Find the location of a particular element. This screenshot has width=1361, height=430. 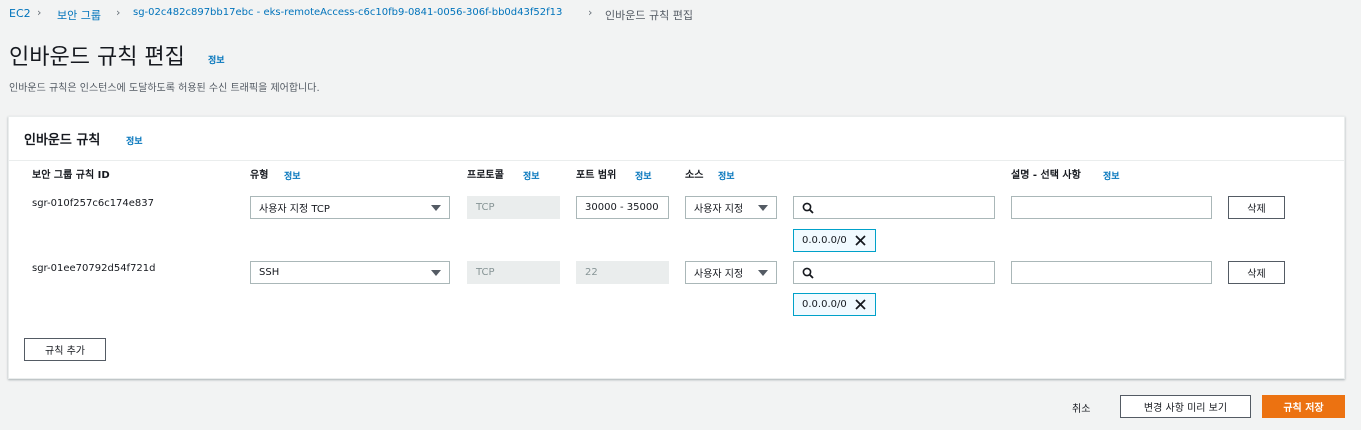

col-header-description: 설명 - 선택 사항 is located at coordinates (1046, 175).